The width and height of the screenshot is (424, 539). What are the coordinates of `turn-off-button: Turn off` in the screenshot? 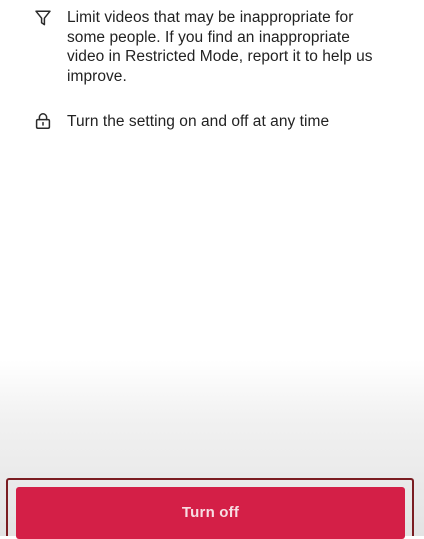 It's located at (210, 513).